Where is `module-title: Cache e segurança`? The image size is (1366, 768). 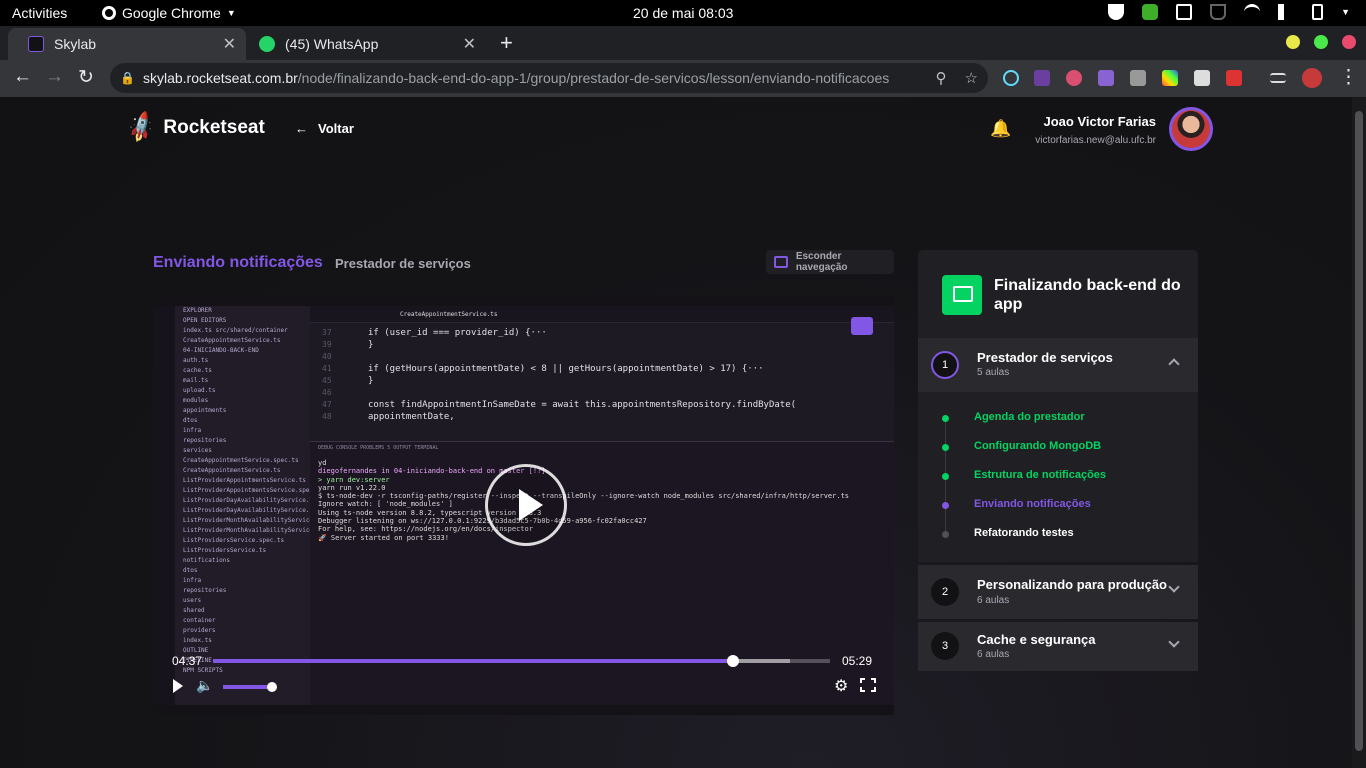 module-title: Cache e segurança is located at coordinates (1036, 639).